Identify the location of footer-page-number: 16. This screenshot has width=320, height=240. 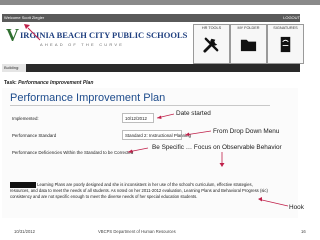
(303, 231).